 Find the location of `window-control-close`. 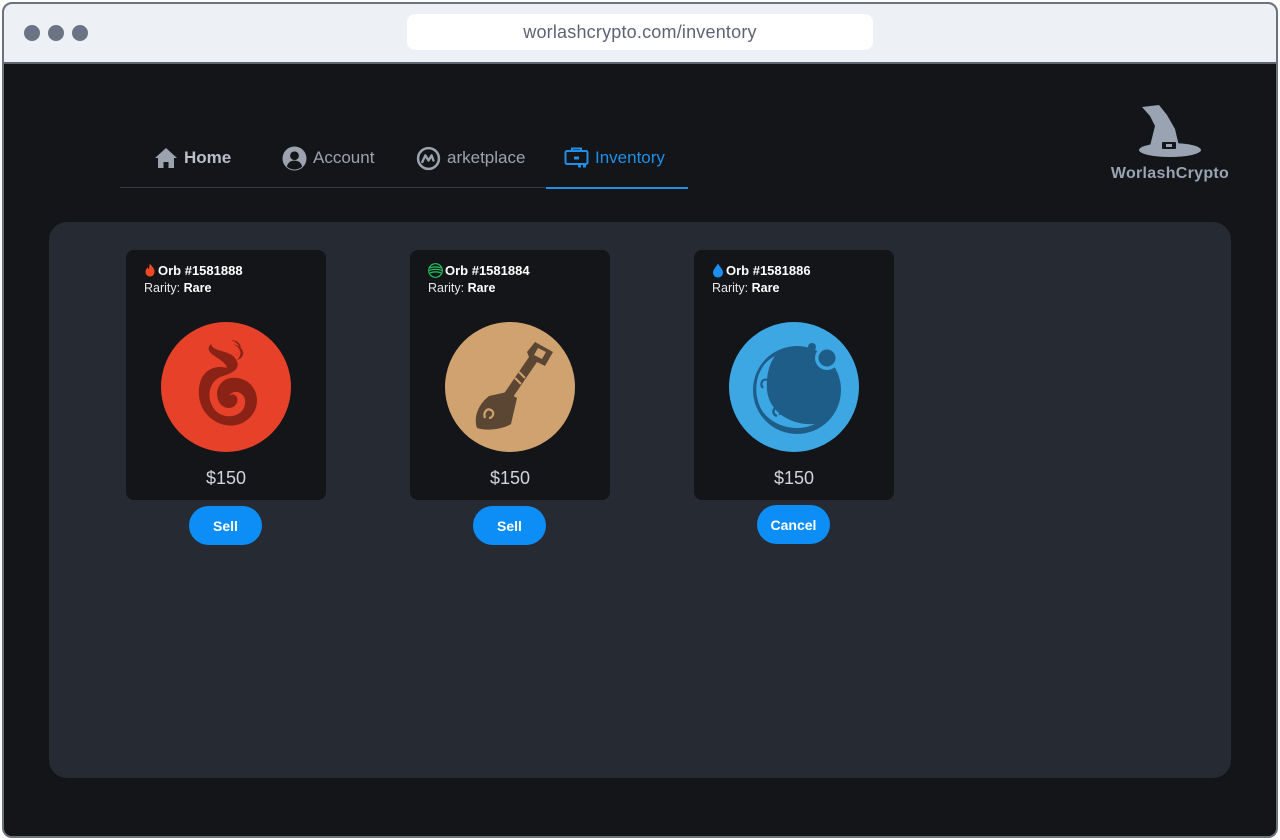

window-control-close is located at coordinates (32, 33).